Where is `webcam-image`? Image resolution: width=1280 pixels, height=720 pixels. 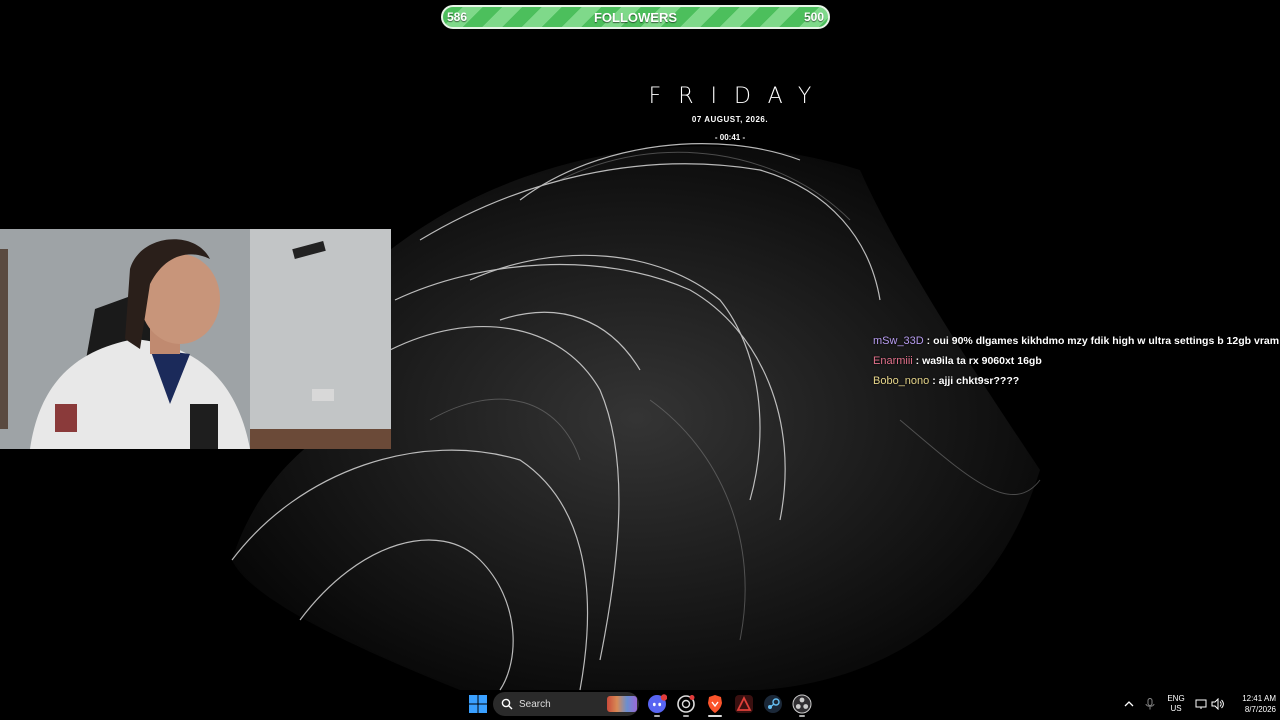 webcam-image is located at coordinates (195, 339).